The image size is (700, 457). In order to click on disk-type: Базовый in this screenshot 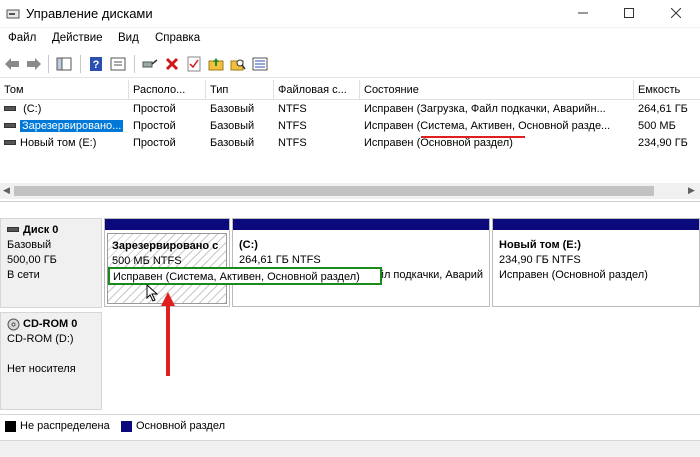, I will do `click(29, 245)`.